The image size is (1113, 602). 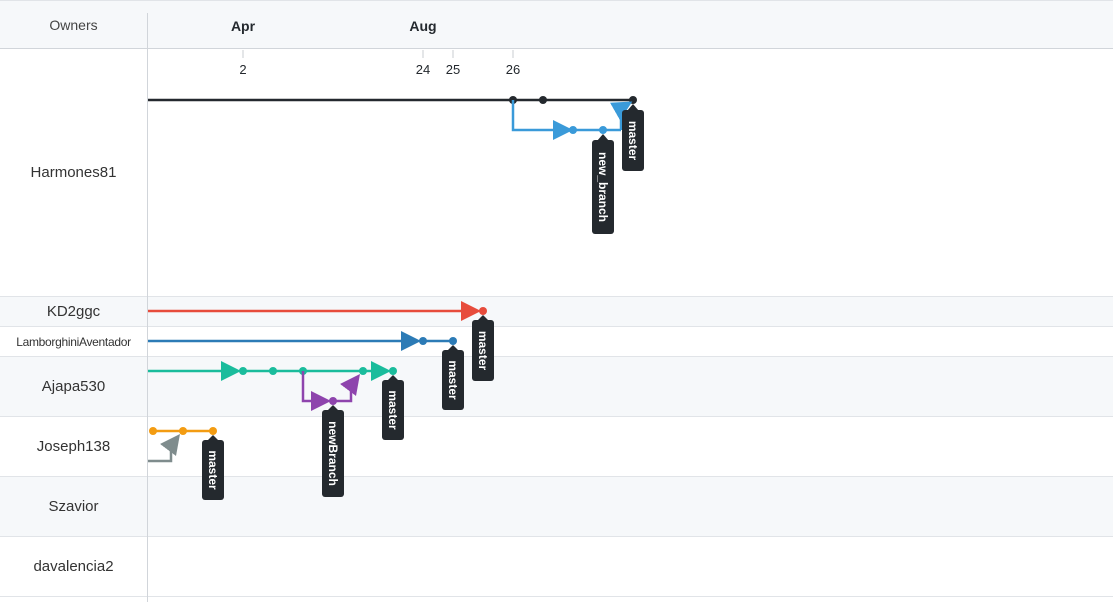 I want to click on branch-line-lamborghini-master, so click(x=302, y=341).